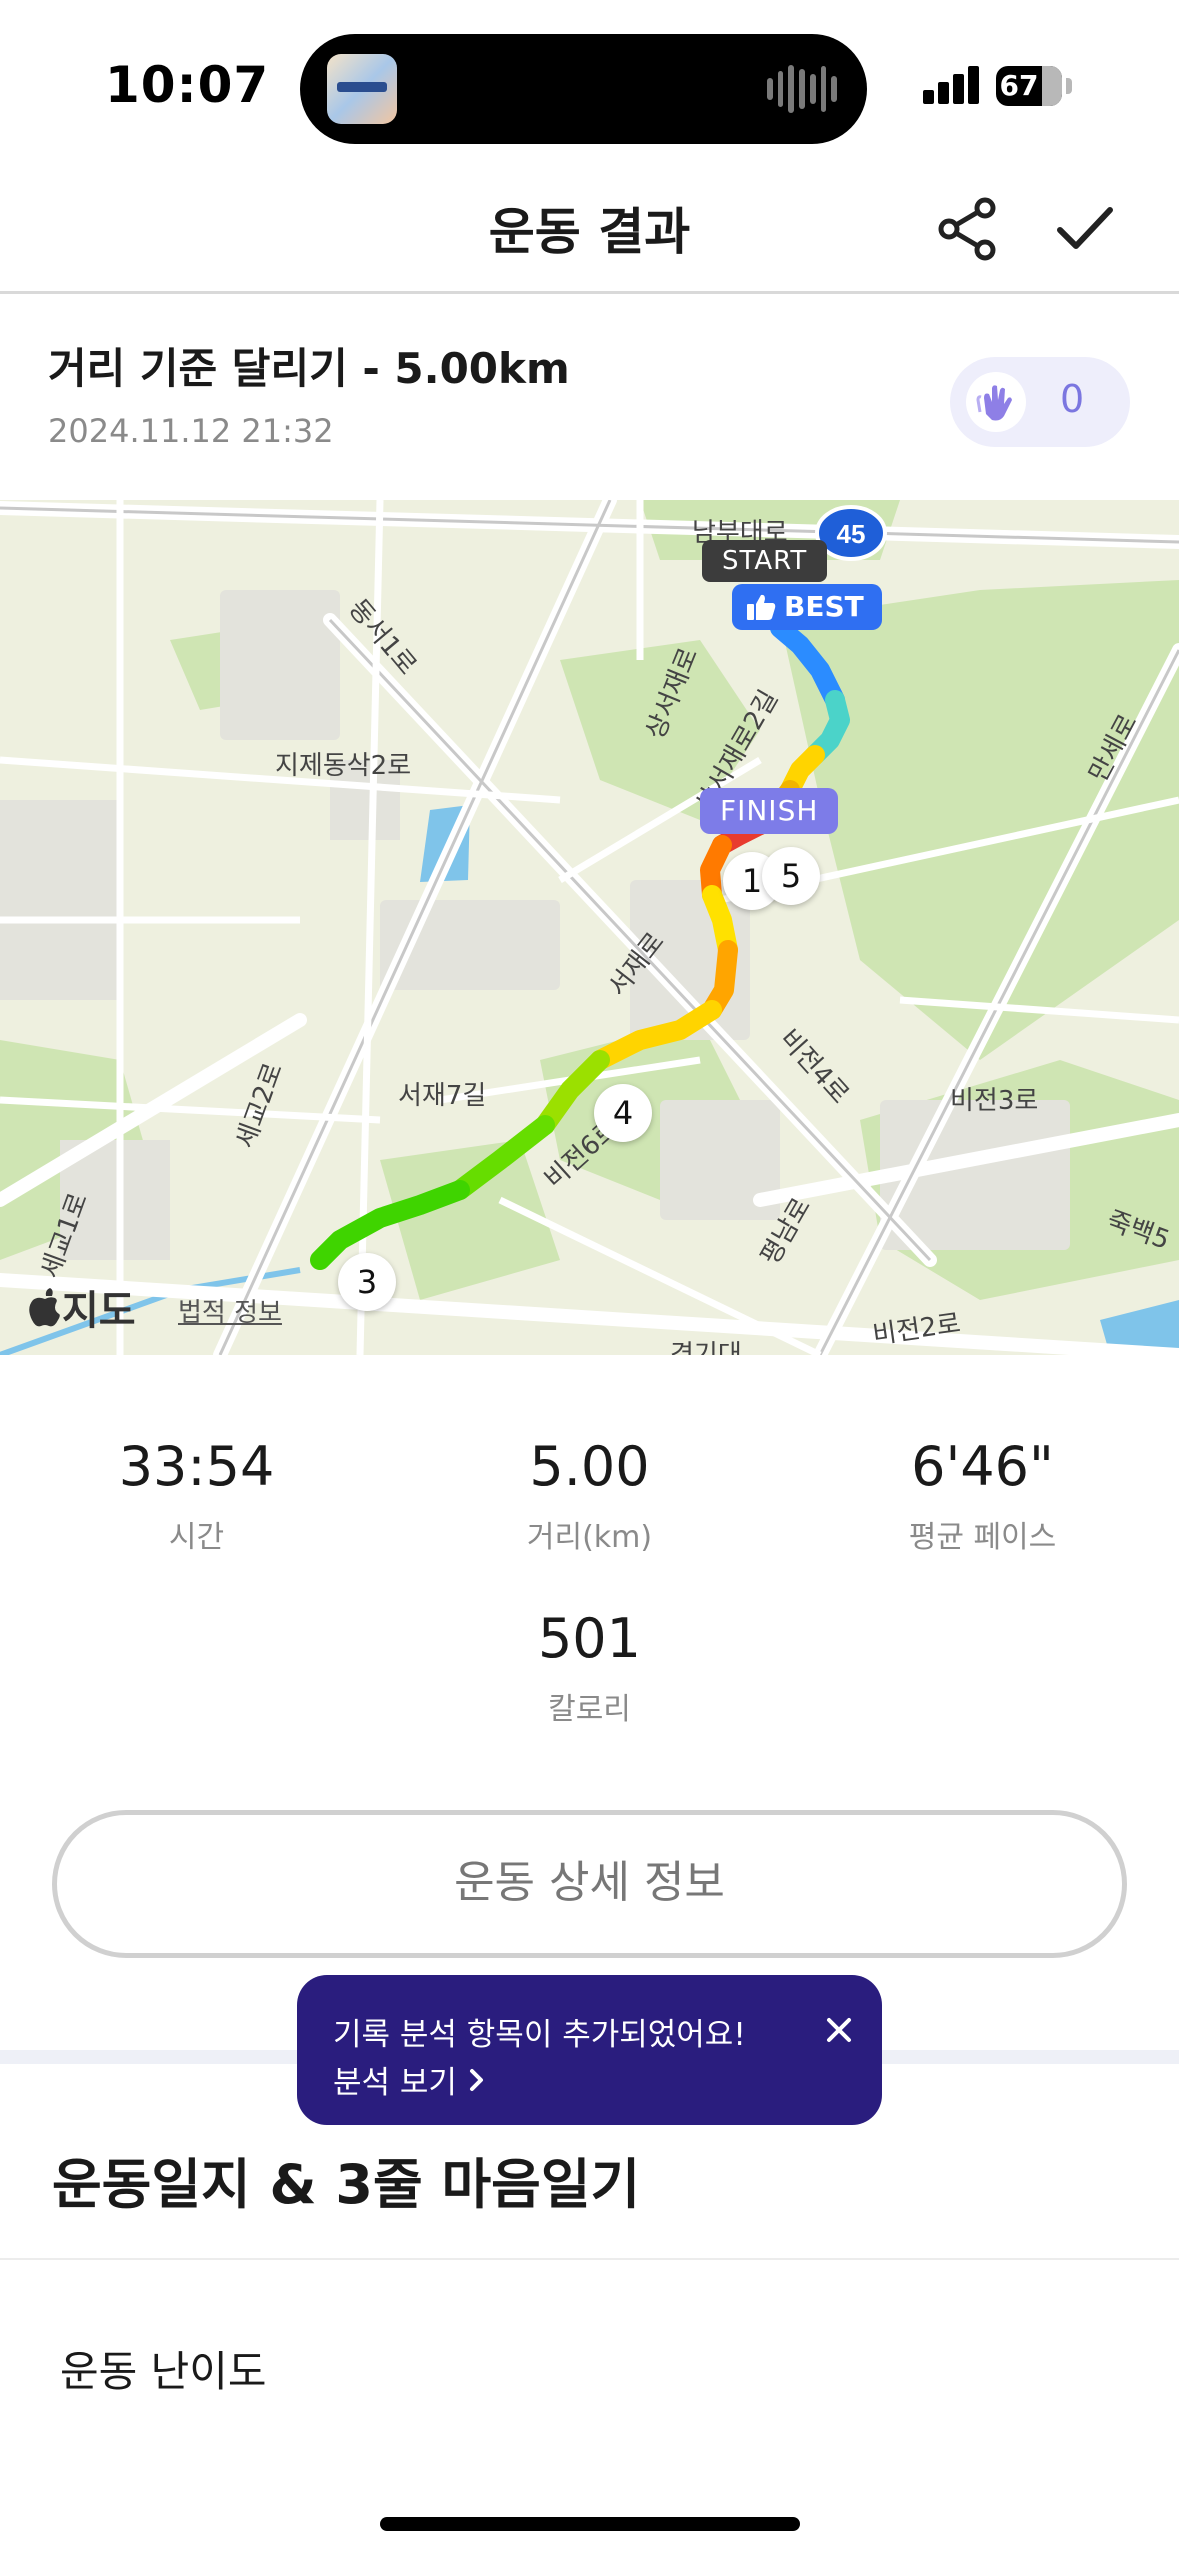 The height and width of the screenshot is (2556, 1179). Describe the element at coordinates (839, 2030) in the screenshot. I see `close-icon` at that location.